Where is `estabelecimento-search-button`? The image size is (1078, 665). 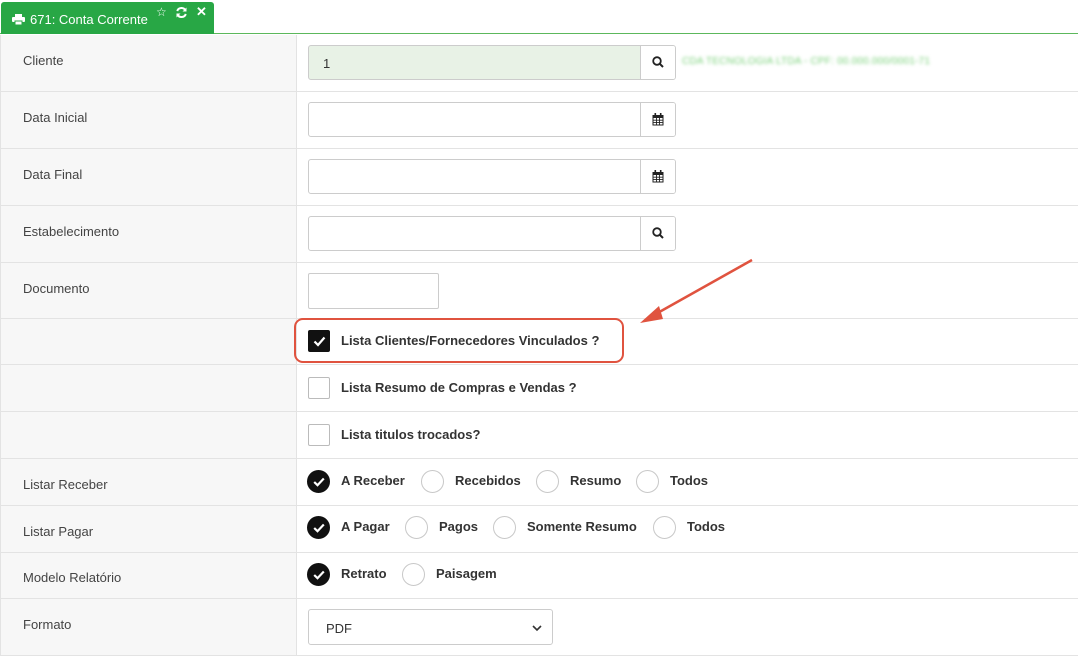
estabelecimento-search-button is located at coordinates (657, 233).